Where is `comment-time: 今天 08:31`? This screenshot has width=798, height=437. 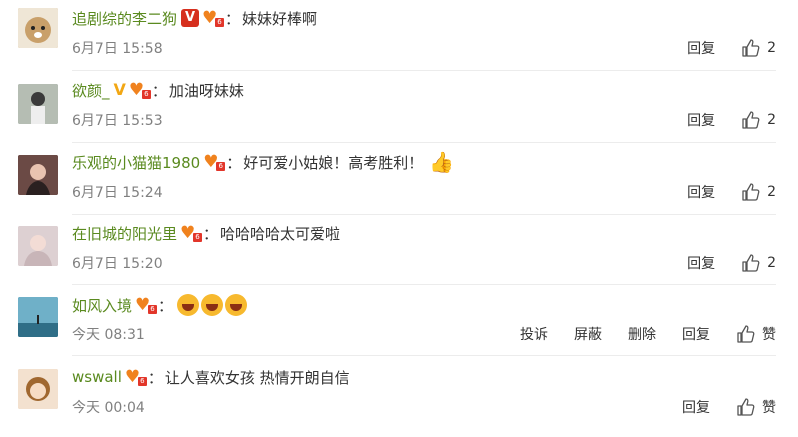
comment-time: 今天 08:31 is located at coordinates (108, 335).